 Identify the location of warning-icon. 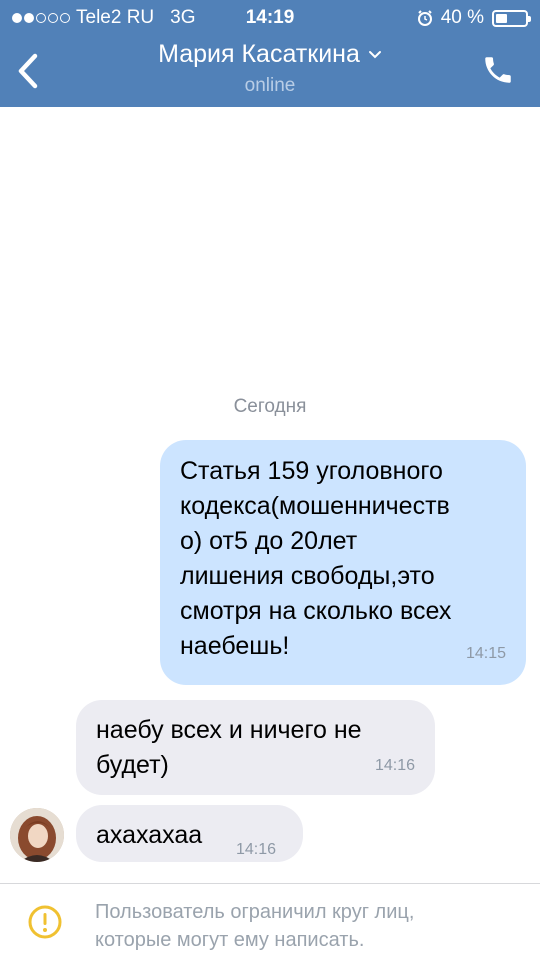
(45, 922).